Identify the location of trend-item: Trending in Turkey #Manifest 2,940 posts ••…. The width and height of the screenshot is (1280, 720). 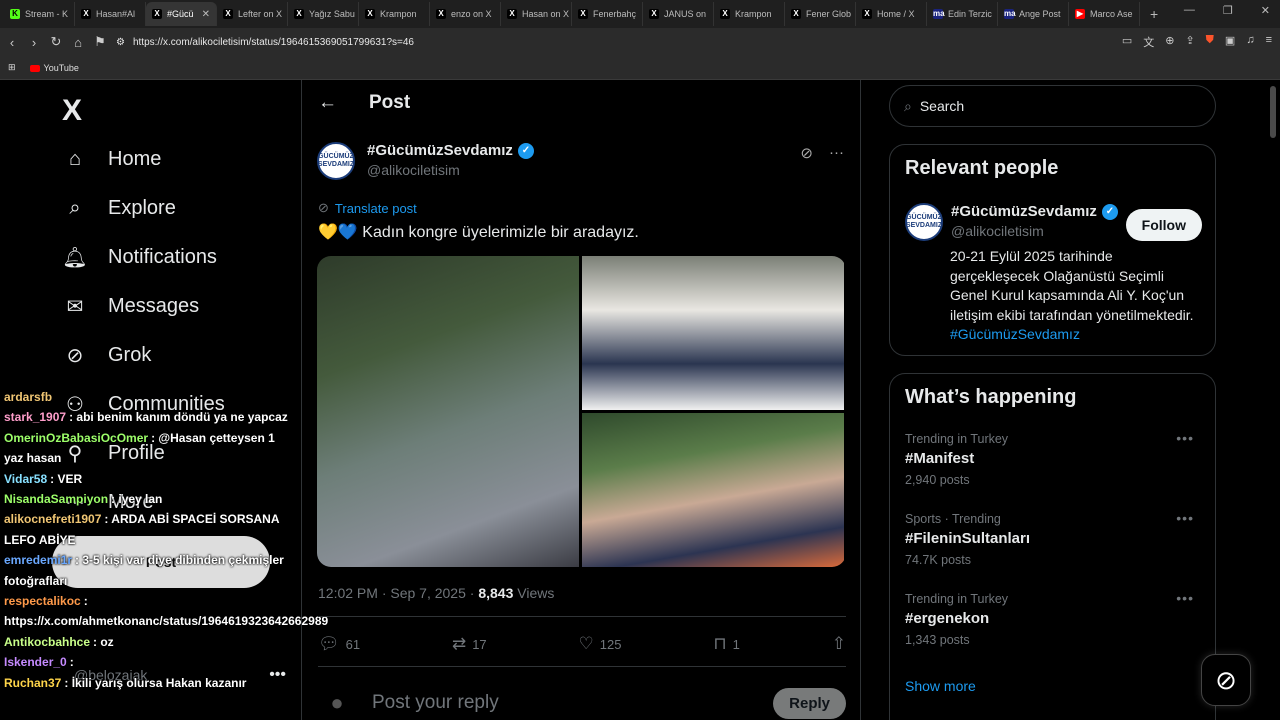
(1053, 458).